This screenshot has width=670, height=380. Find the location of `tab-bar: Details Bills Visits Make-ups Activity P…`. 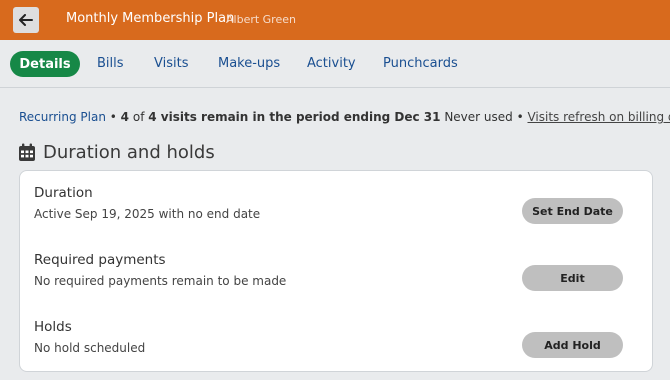

tab-bar: Details Bills Visits Make-ups Activity P… is located at coordinates (335, 64).